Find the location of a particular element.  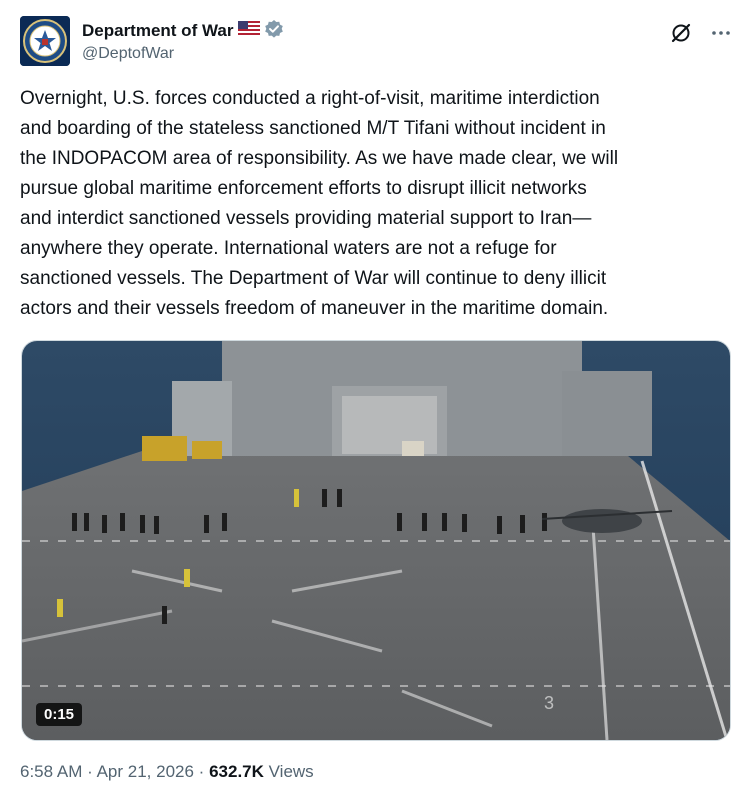

more-icon is located at coordinates (721, 33).